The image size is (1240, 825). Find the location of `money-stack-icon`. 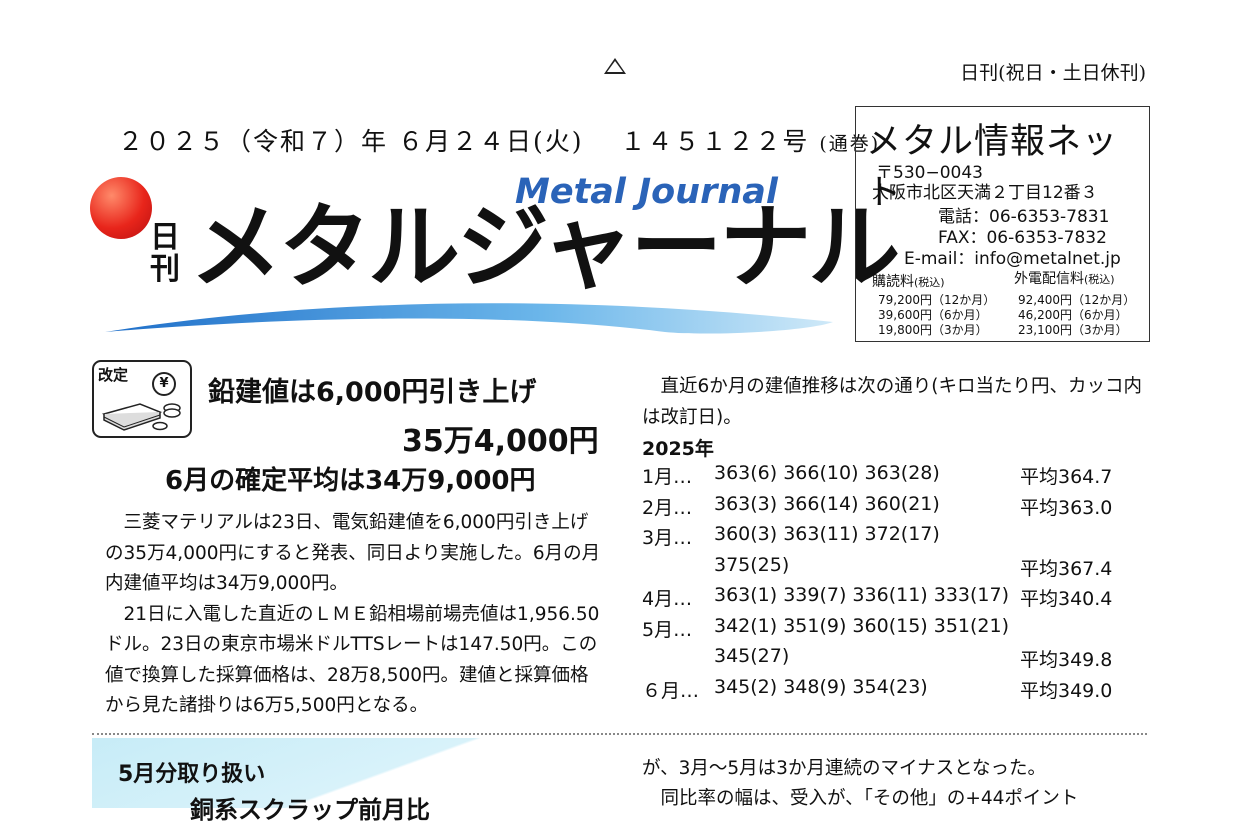

money-stack-icon is located at coordinates (141, 417).